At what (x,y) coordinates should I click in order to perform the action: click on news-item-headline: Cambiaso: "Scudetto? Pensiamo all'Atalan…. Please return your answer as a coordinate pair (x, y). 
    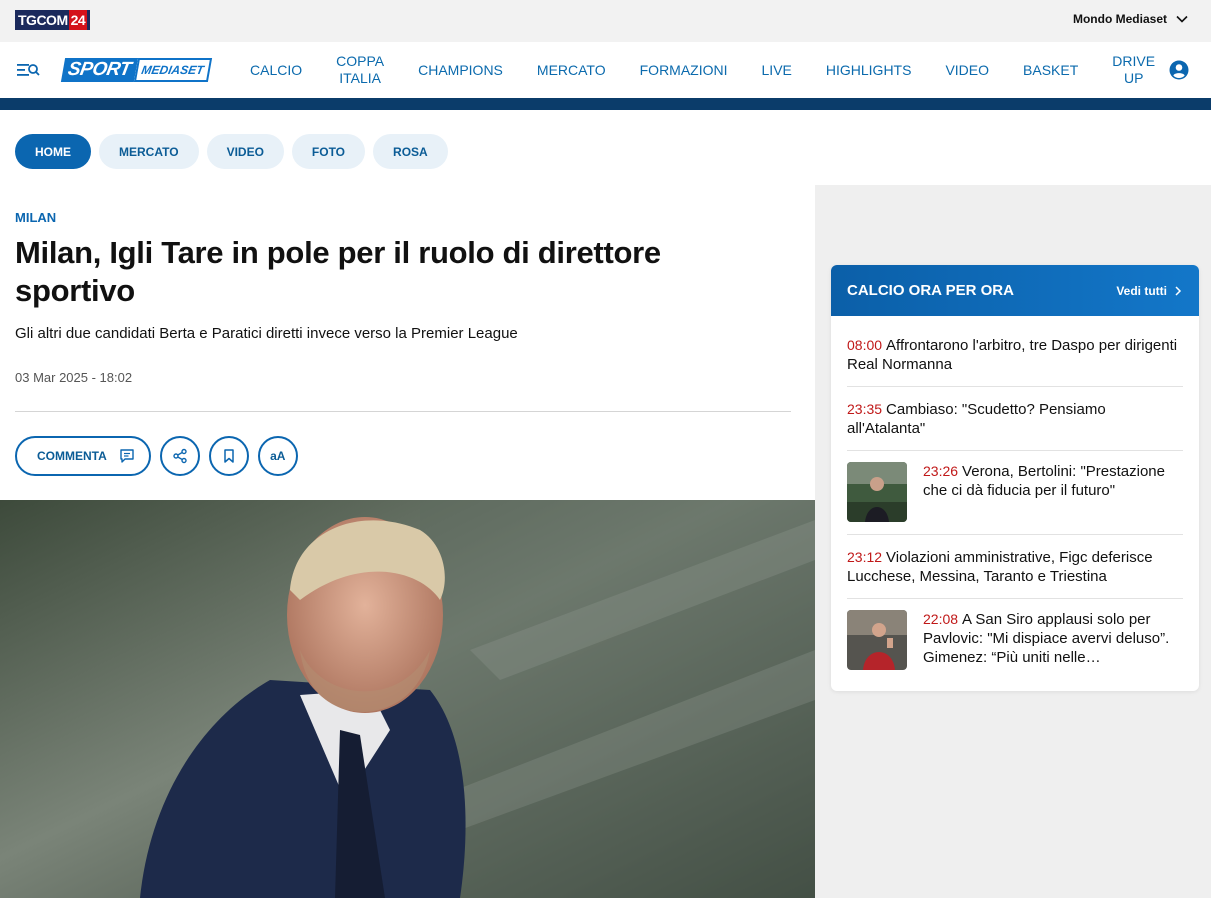
    Looking at the image, I should click on (976, 419).